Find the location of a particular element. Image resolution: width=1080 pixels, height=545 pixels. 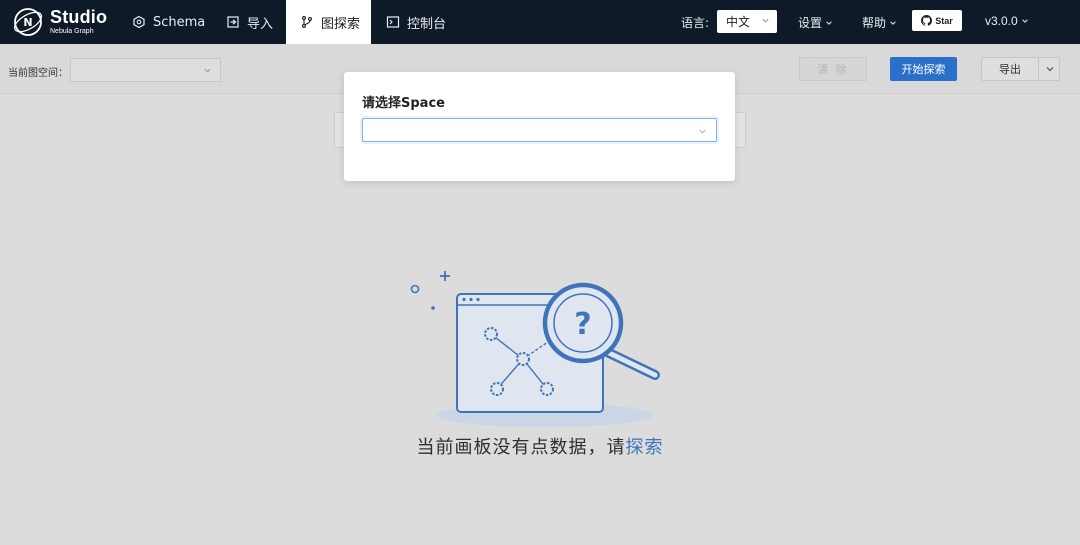

settings-menu: 设置 is located at coordinates (815, 22).